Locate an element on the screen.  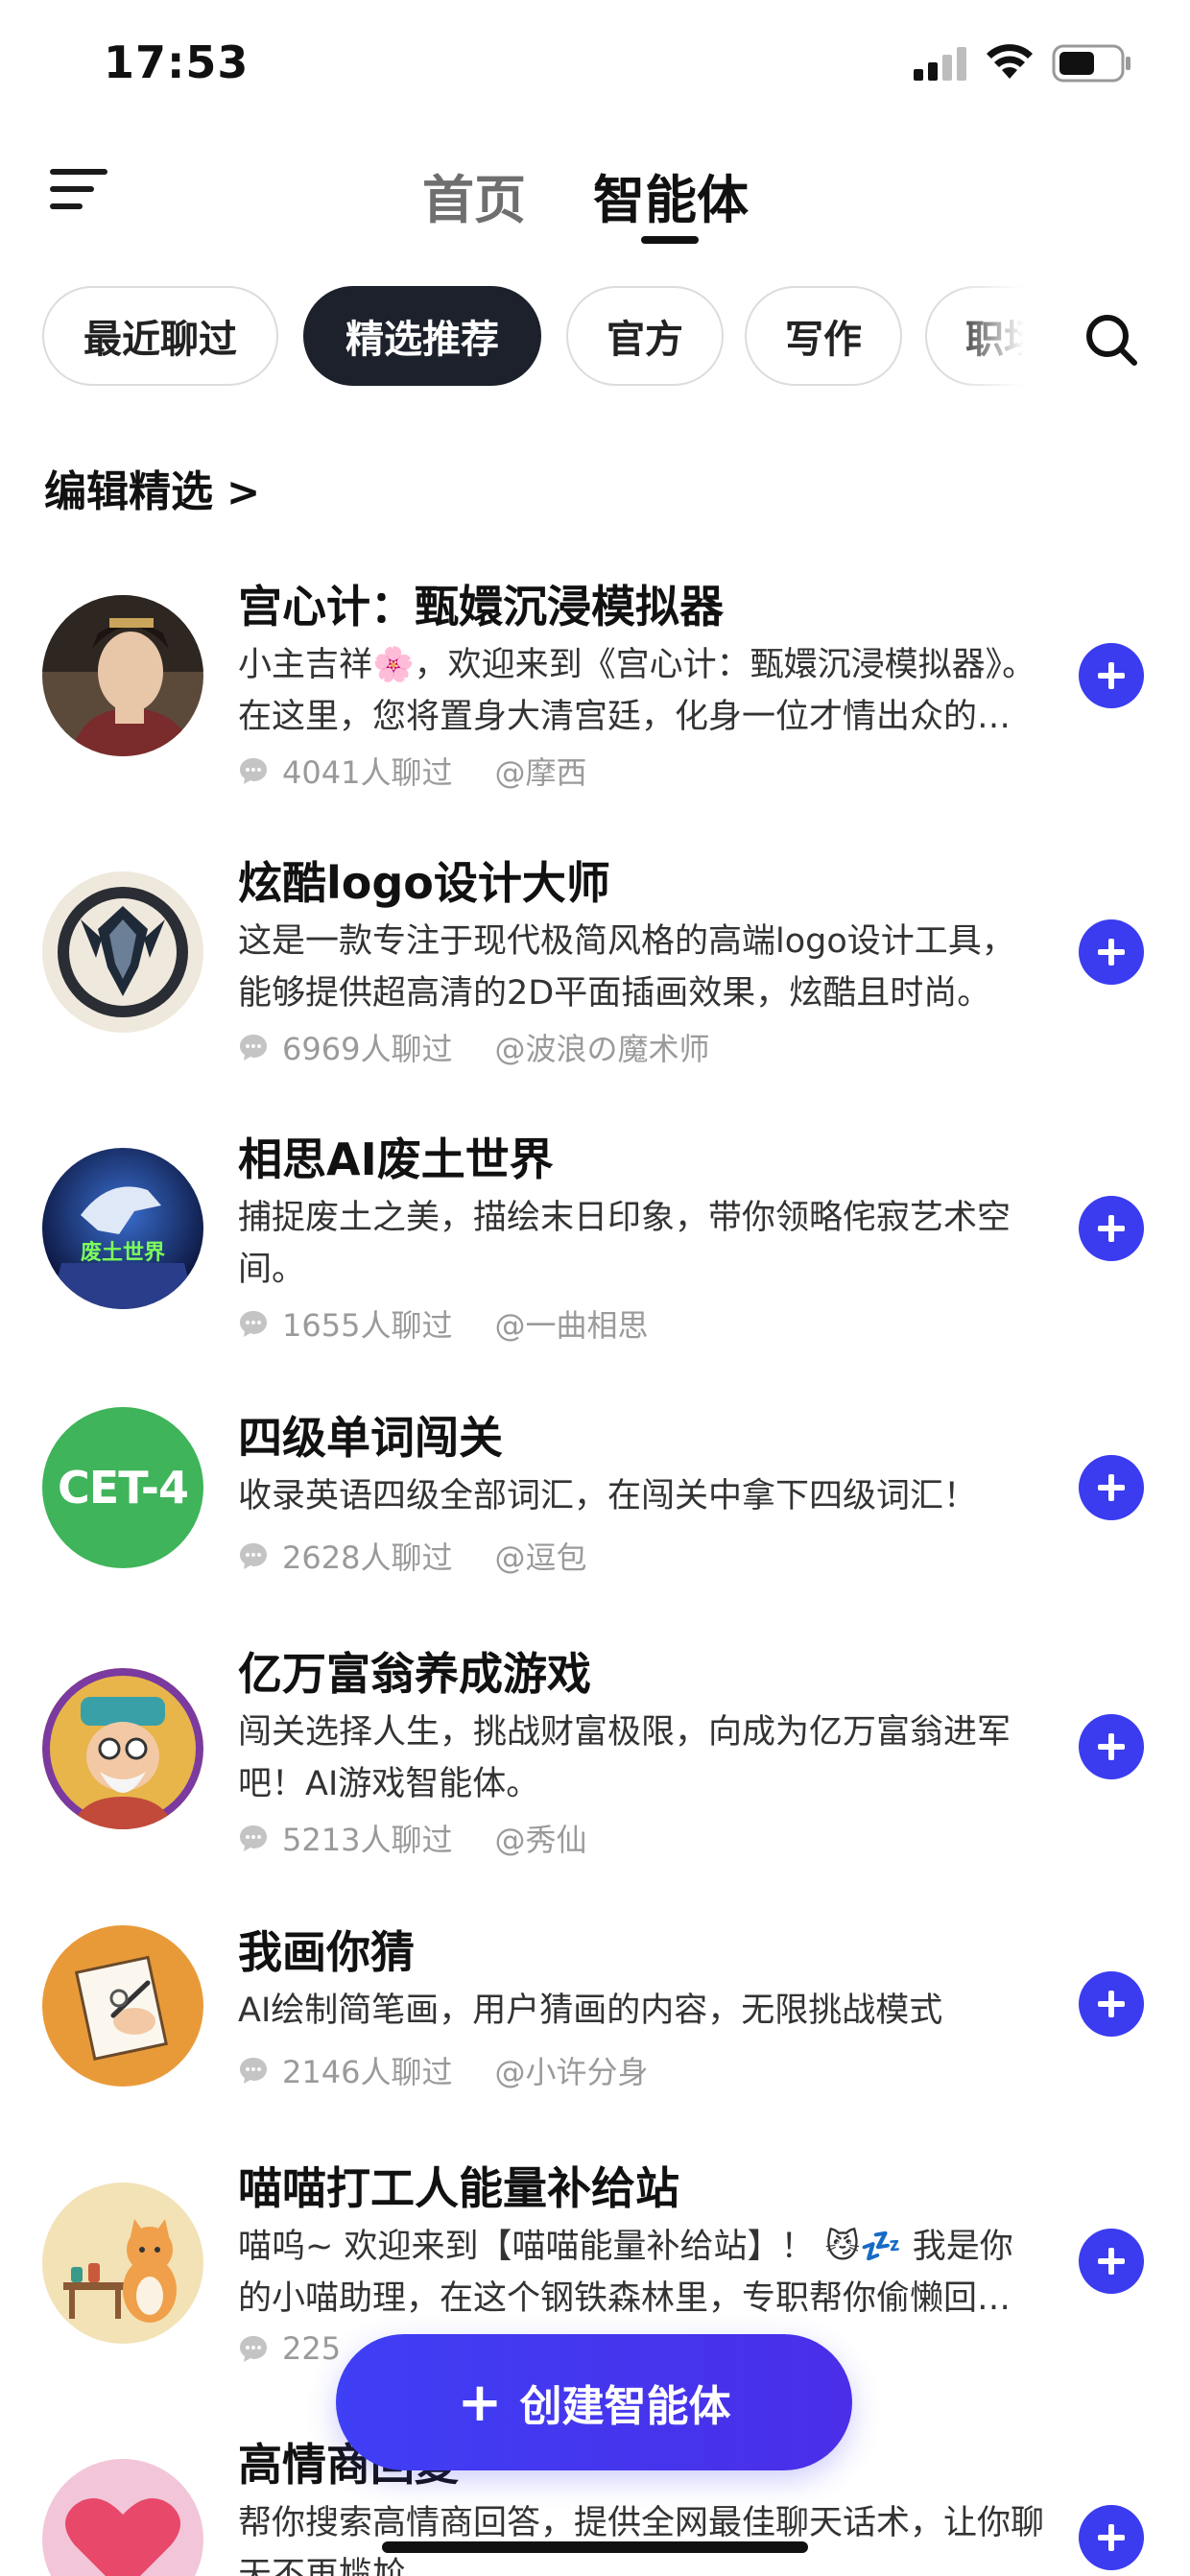
create-agent-label: 创建智能体 is located at coordinates (625, 2406).